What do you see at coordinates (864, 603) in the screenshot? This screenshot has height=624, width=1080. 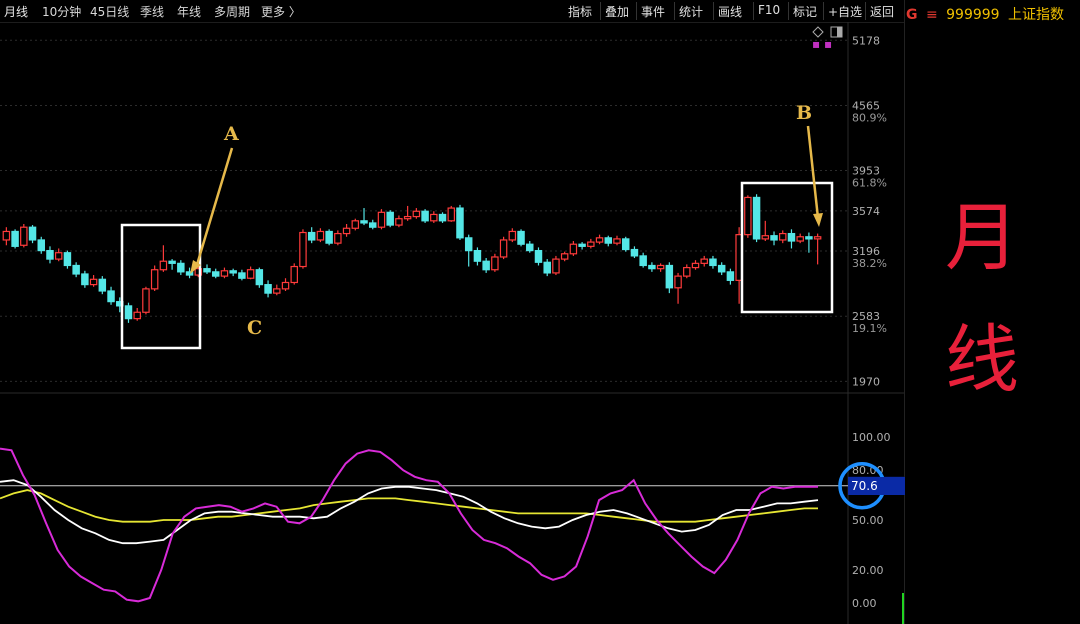 I see `osc-tick-label: 0.00` at bounding box center [864, 603].